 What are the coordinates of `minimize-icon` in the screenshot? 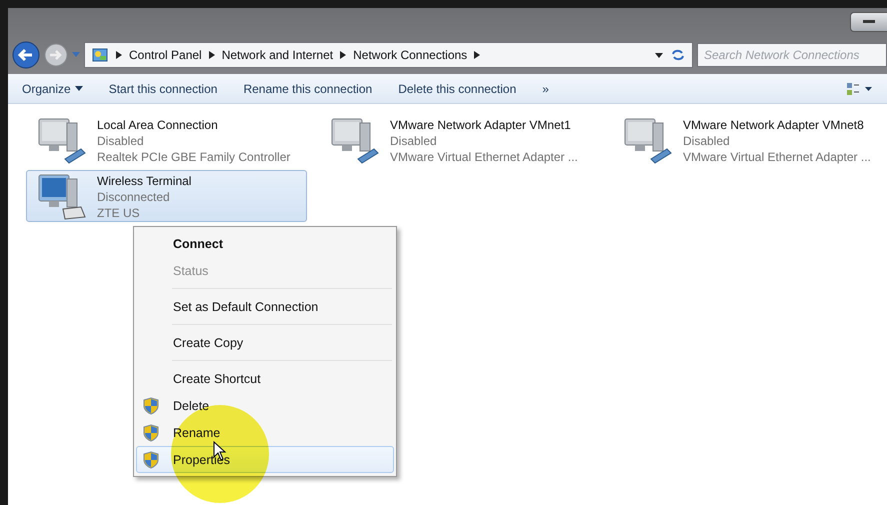 It's located at (869, 22).